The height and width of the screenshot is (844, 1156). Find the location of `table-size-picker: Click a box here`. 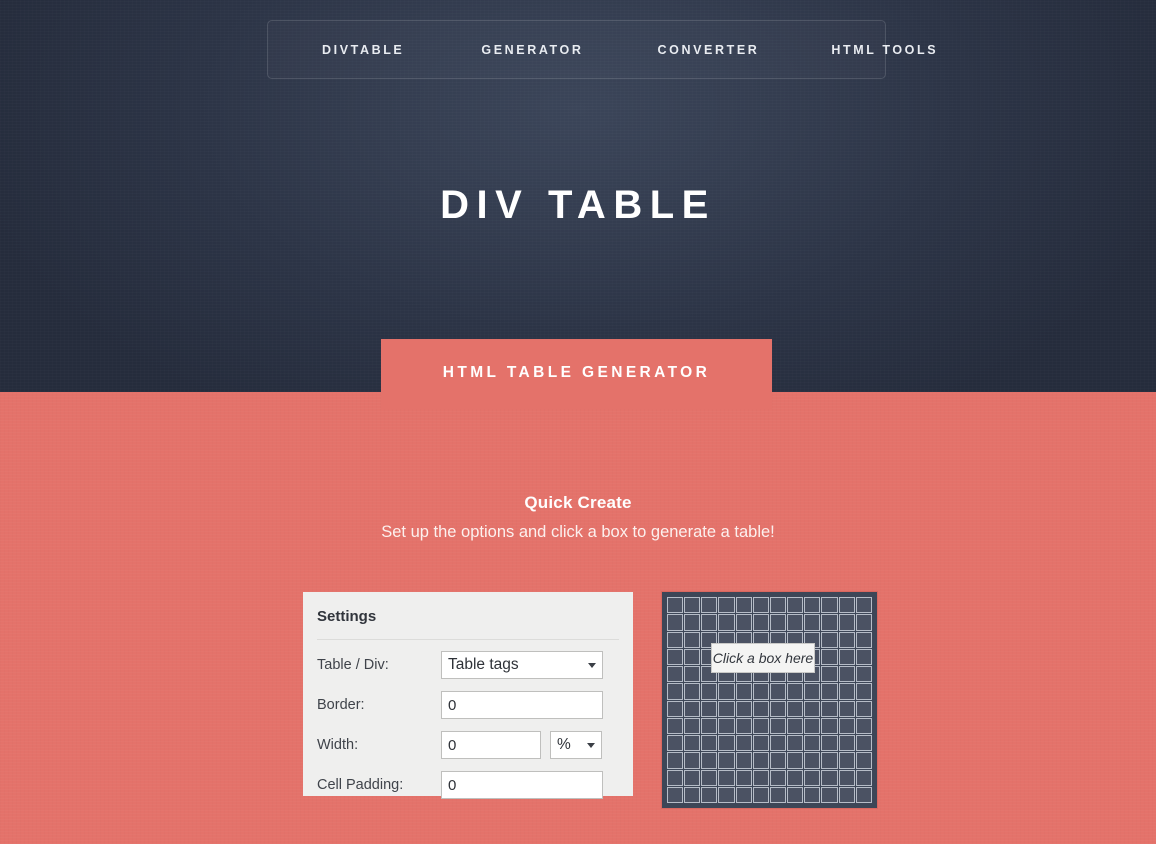

table-size-picker: Click a box here is located at coordinates (769, 700).